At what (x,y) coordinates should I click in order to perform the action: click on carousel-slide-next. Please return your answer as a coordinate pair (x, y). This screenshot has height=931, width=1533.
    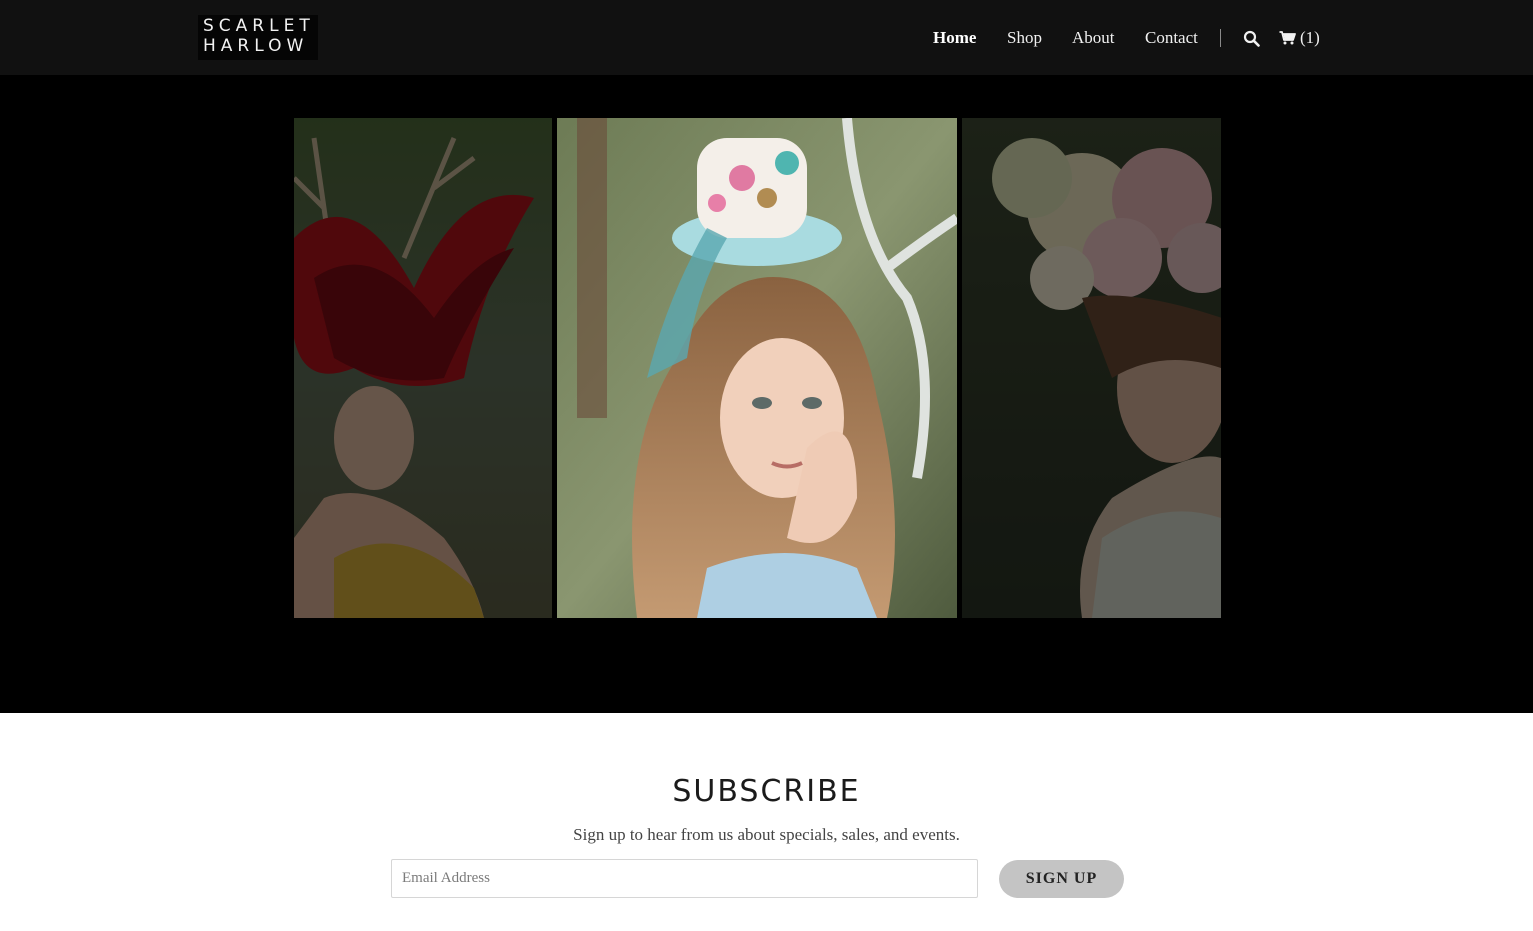
    Looking at the image, I should click on (1091, 368).